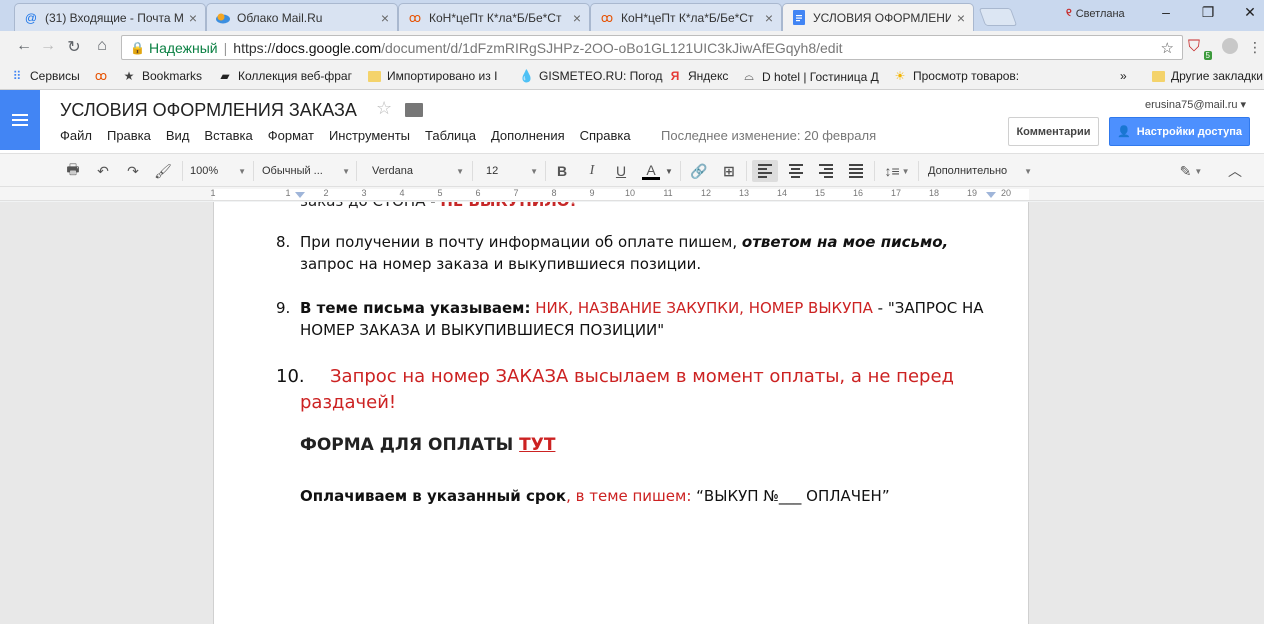 This screenshot has height=624, width=1264. I want to click on font-select: Verdana ▼, so click(418, 171).